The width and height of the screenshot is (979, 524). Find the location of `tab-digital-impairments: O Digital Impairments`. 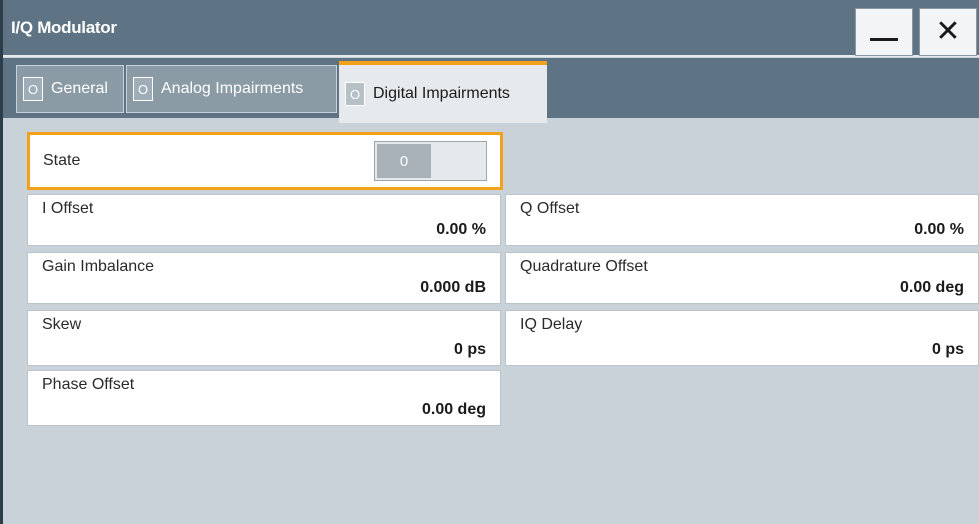

tab-digital-impairments: O Digital Impairments is located at coordinates (443, 92).